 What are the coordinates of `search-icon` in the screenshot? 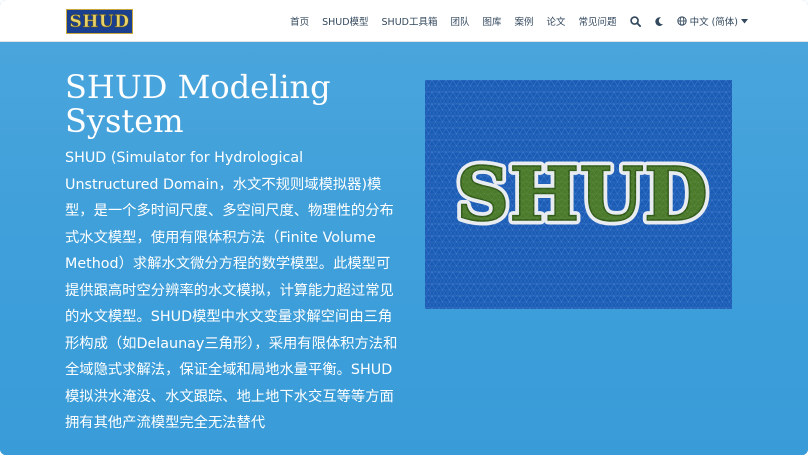 It's located at (635, 21).